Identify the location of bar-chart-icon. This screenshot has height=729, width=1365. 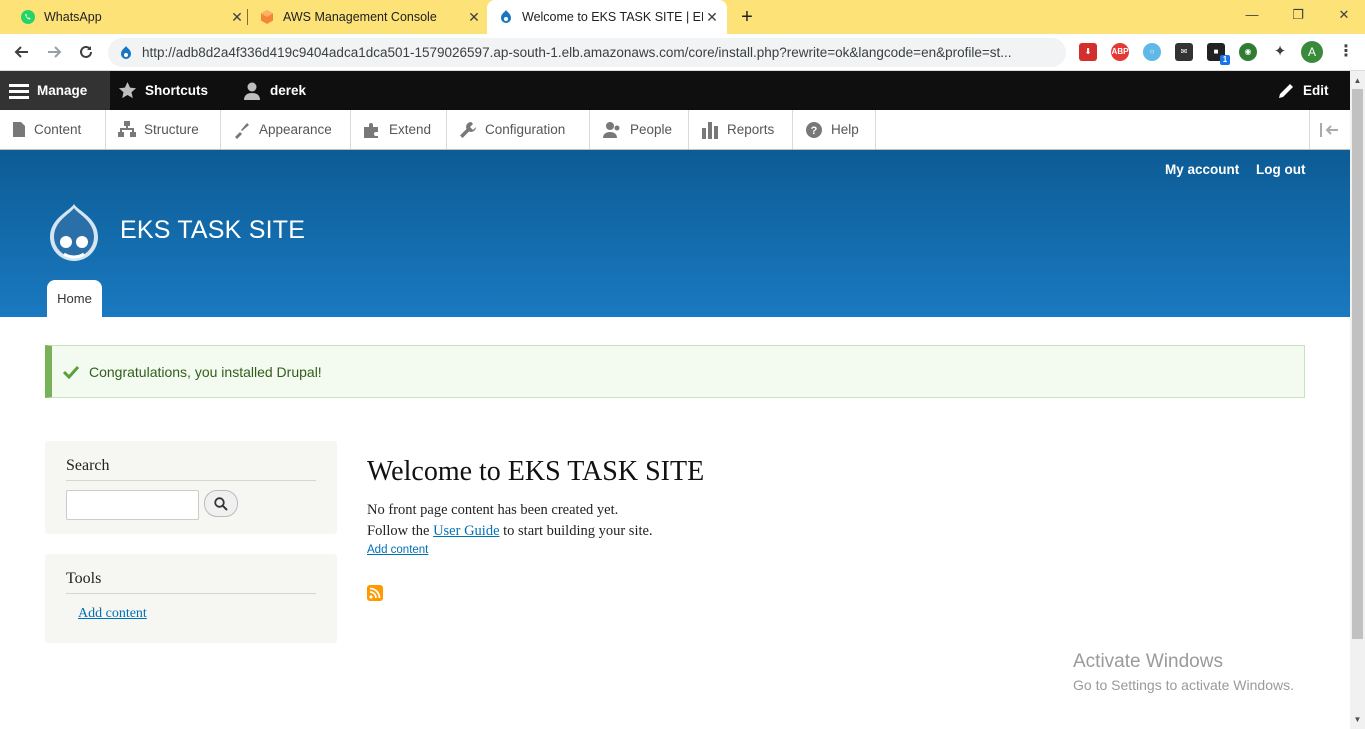
(710, 130).